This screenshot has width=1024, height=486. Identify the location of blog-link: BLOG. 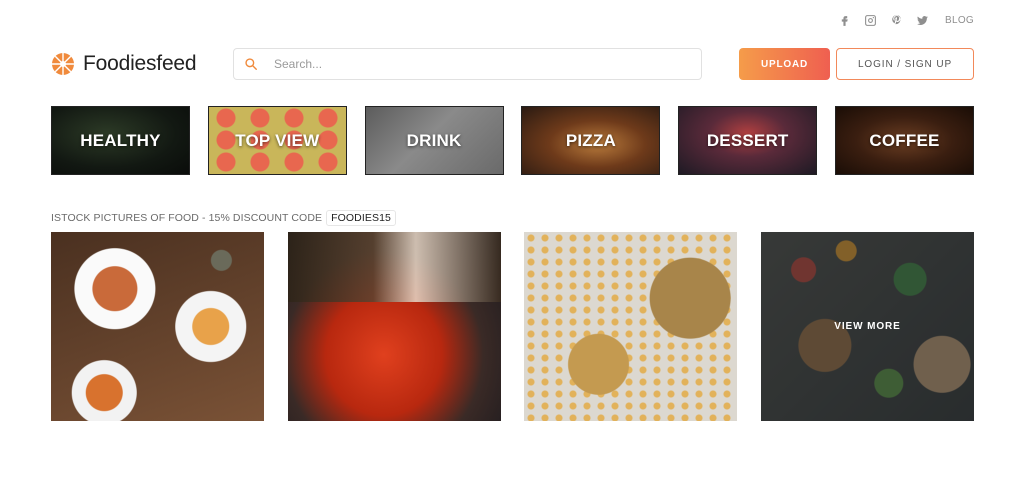
(959, 20).